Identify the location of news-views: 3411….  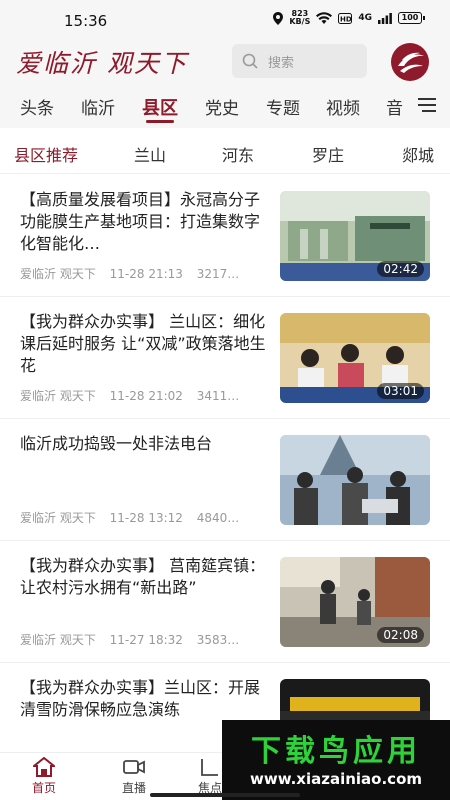
(218, 396).